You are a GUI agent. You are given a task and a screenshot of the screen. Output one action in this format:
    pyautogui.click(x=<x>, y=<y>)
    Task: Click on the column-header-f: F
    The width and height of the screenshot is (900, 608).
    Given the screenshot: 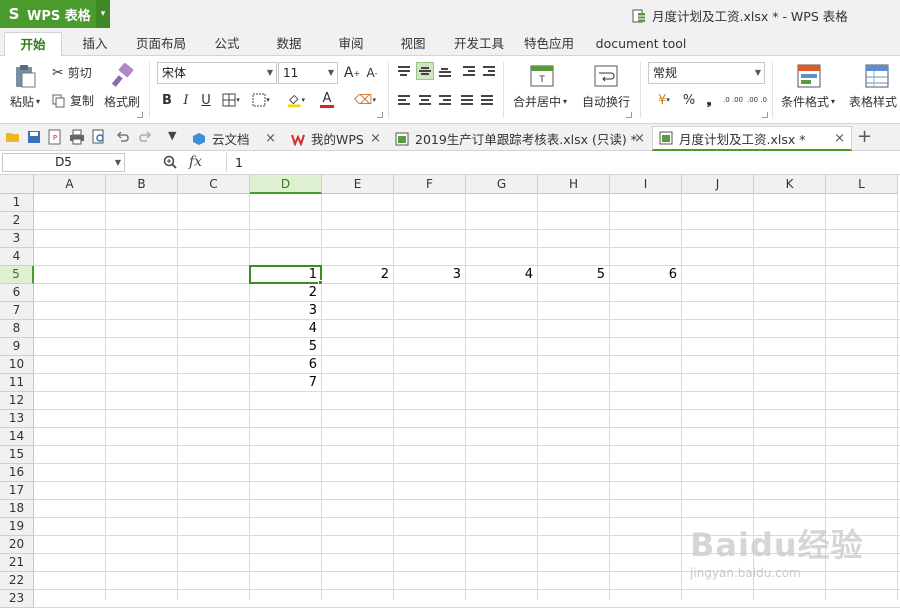 What is the action you would take?
    pyautogui.click(x=430, y=184)
    